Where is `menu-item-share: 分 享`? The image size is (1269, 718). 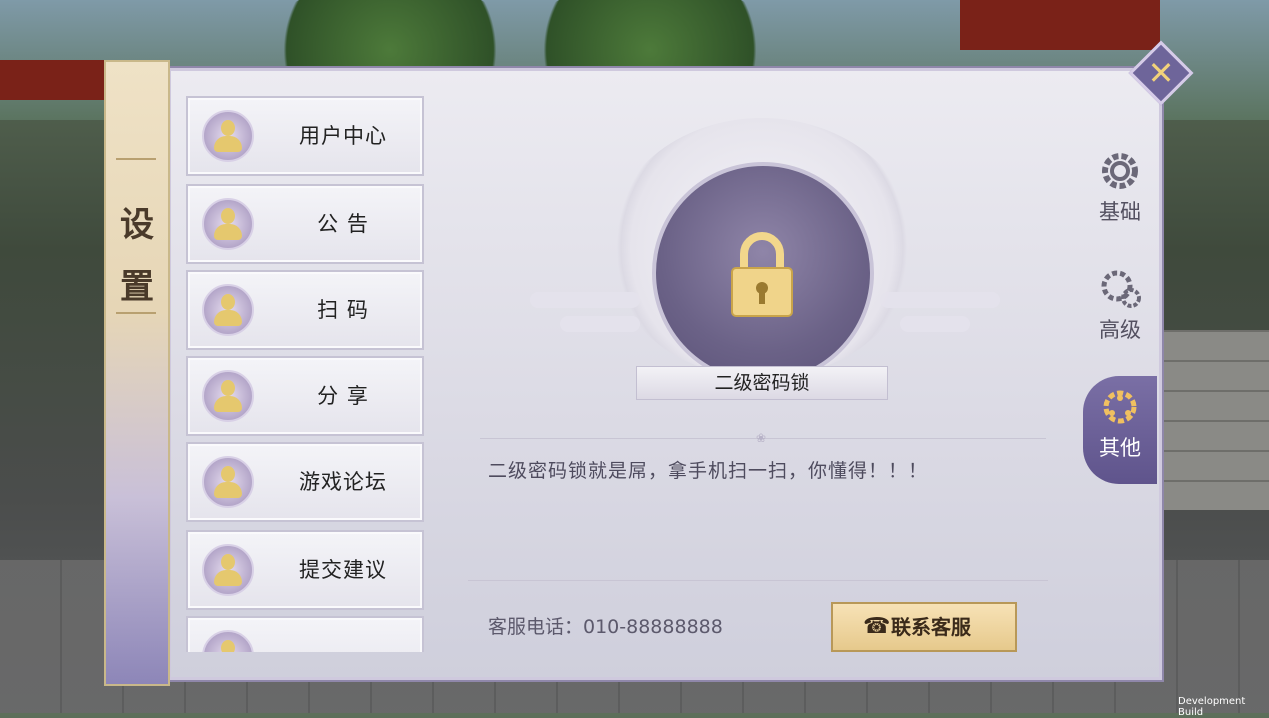
menu-item-share: 分 享 is located at coordinates (305, 396).